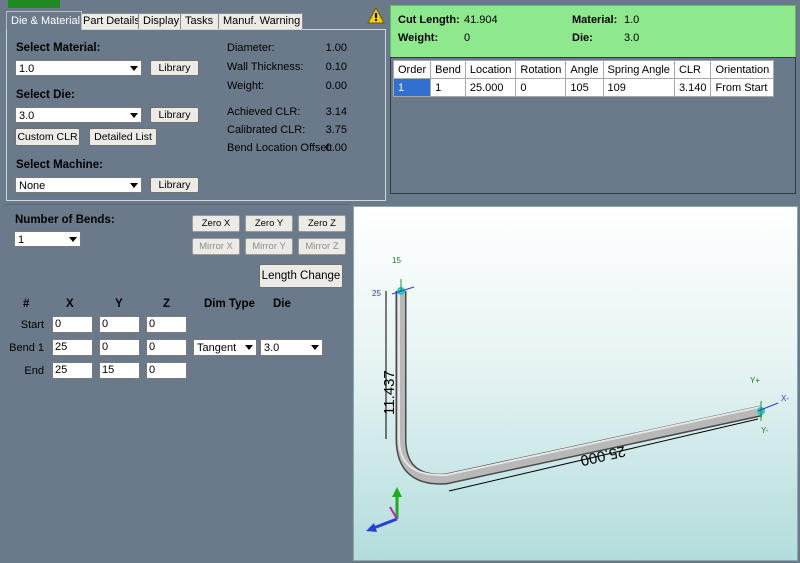  What do you see at coordinates (72, 324) in the screenshot?
I see `start-x-field: 0` at bounding box center [72, 324].